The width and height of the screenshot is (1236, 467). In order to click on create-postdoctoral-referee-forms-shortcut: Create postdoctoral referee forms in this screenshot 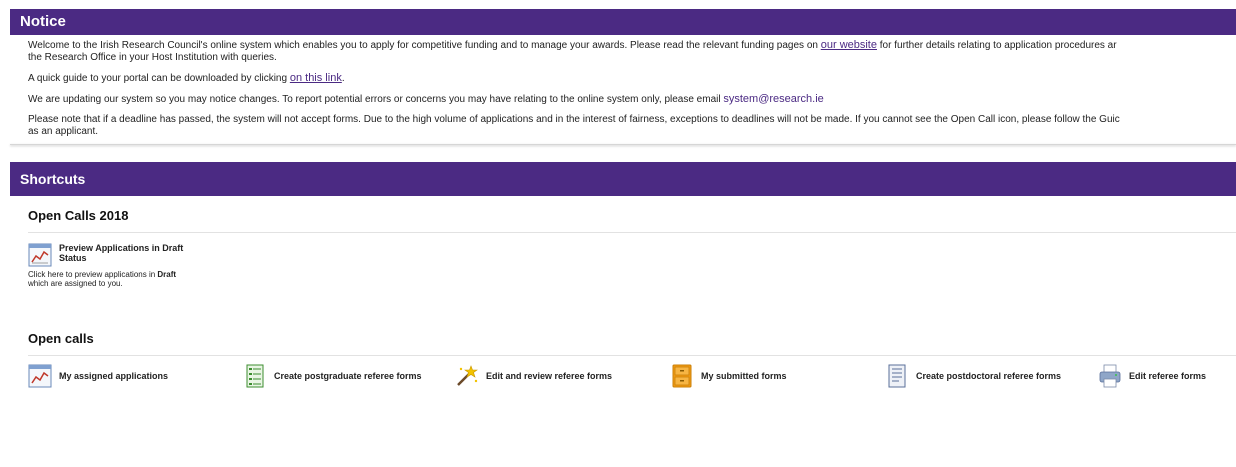, I will do `click(973, 376)`.